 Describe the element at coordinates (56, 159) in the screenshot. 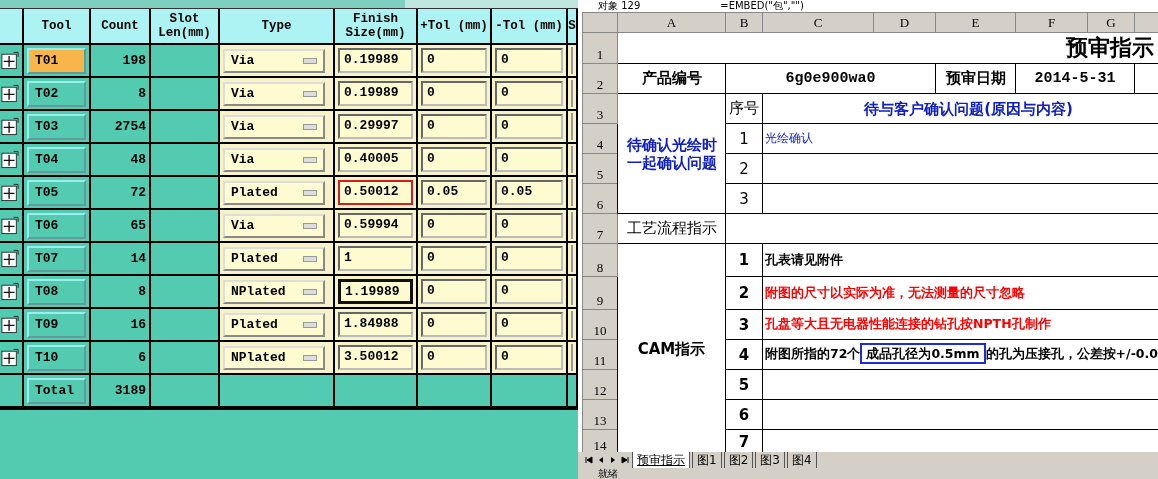

I see `tool-button: T04` at that location.